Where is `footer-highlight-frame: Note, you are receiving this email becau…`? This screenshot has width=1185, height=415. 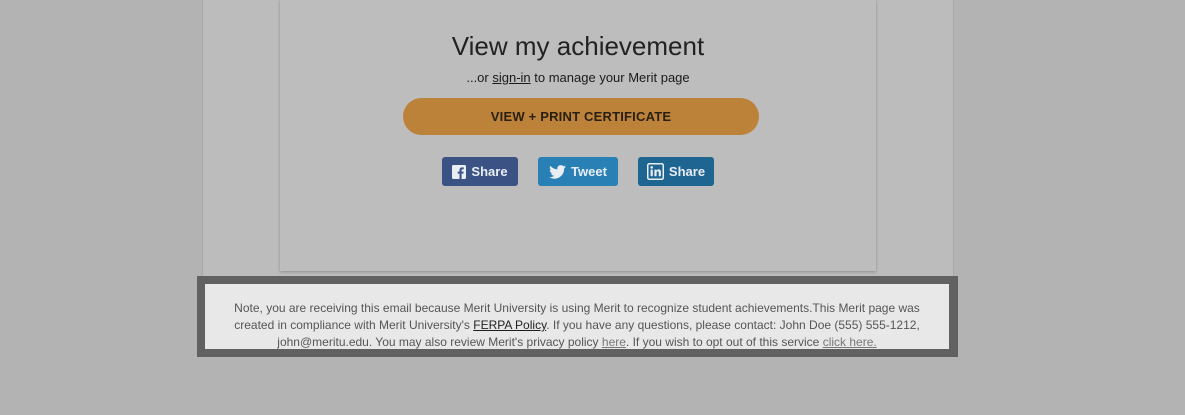
footer-highlight-frame: Note, you are receiving this email becau… is located at coordinates (577, 316).